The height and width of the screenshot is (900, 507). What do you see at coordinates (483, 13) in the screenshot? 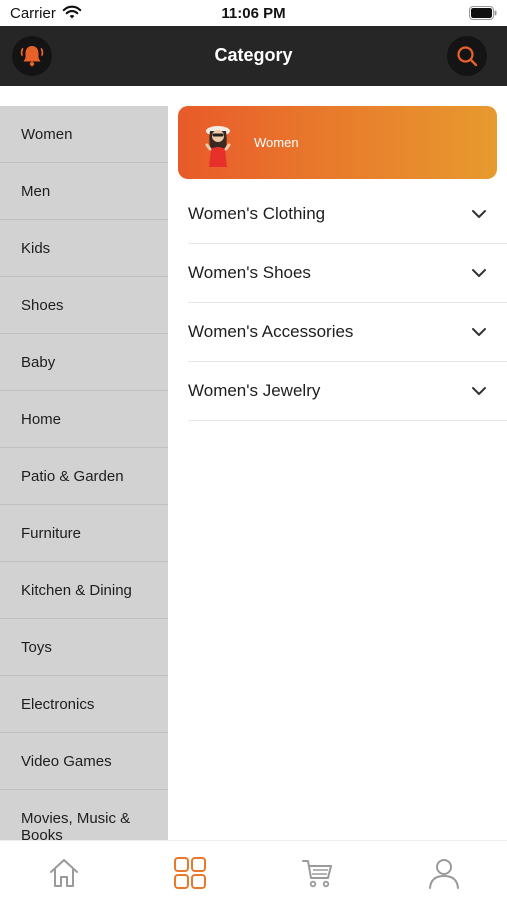
I see `battery-icon` at bounding box center [483, 13].